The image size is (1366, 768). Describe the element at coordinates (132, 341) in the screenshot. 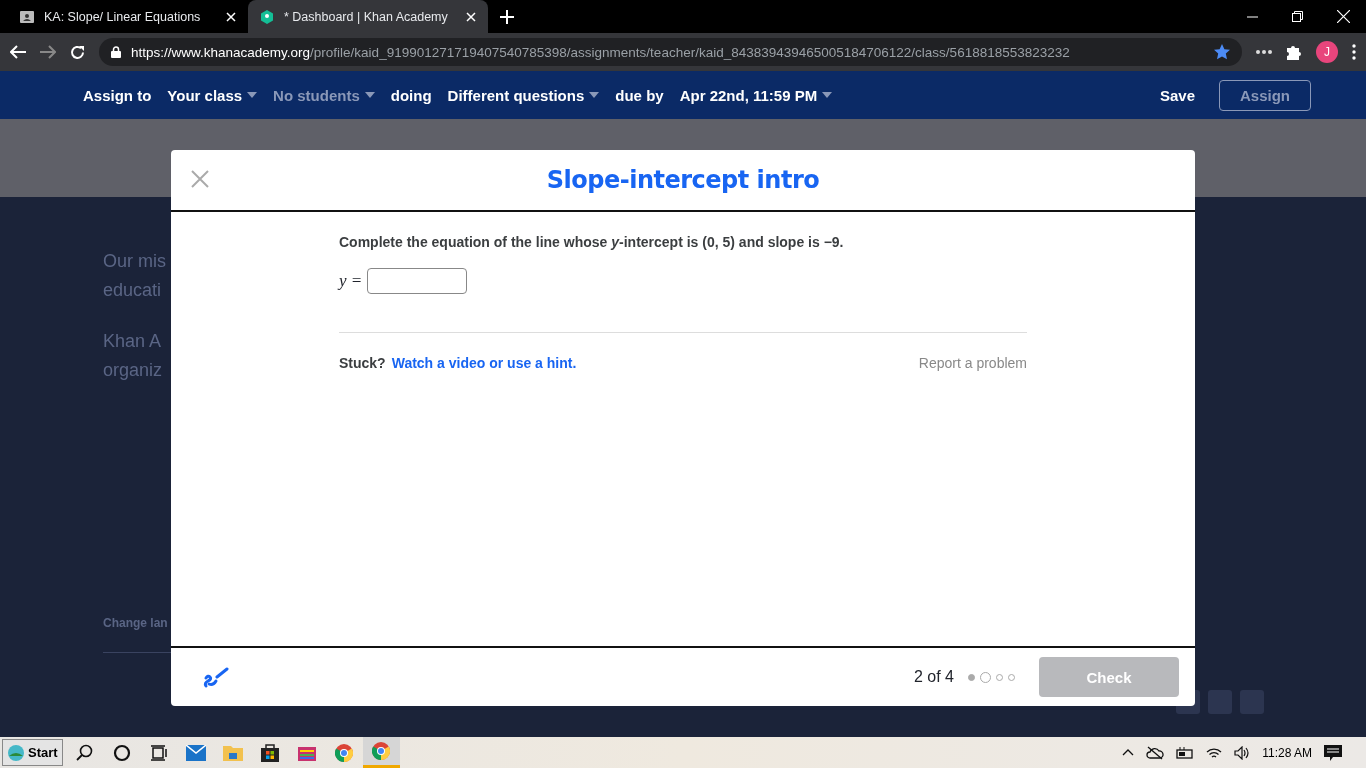

I see `background-text: Khan A` at that location.